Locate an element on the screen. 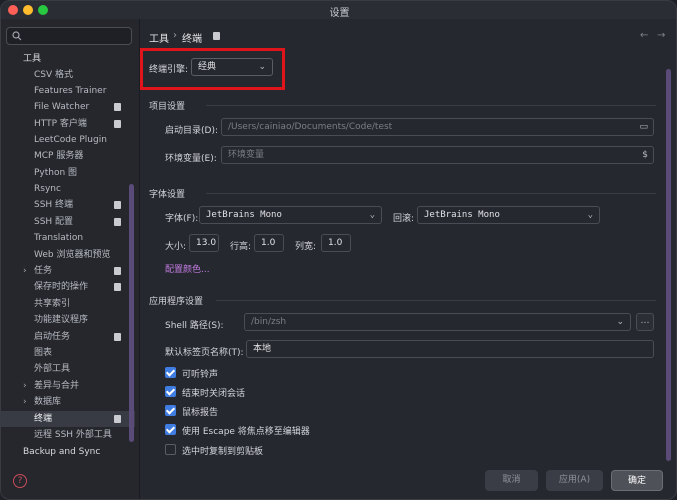 This screenshot has height=500, width=677. settings-search-input is located at coordinates (69, 36).